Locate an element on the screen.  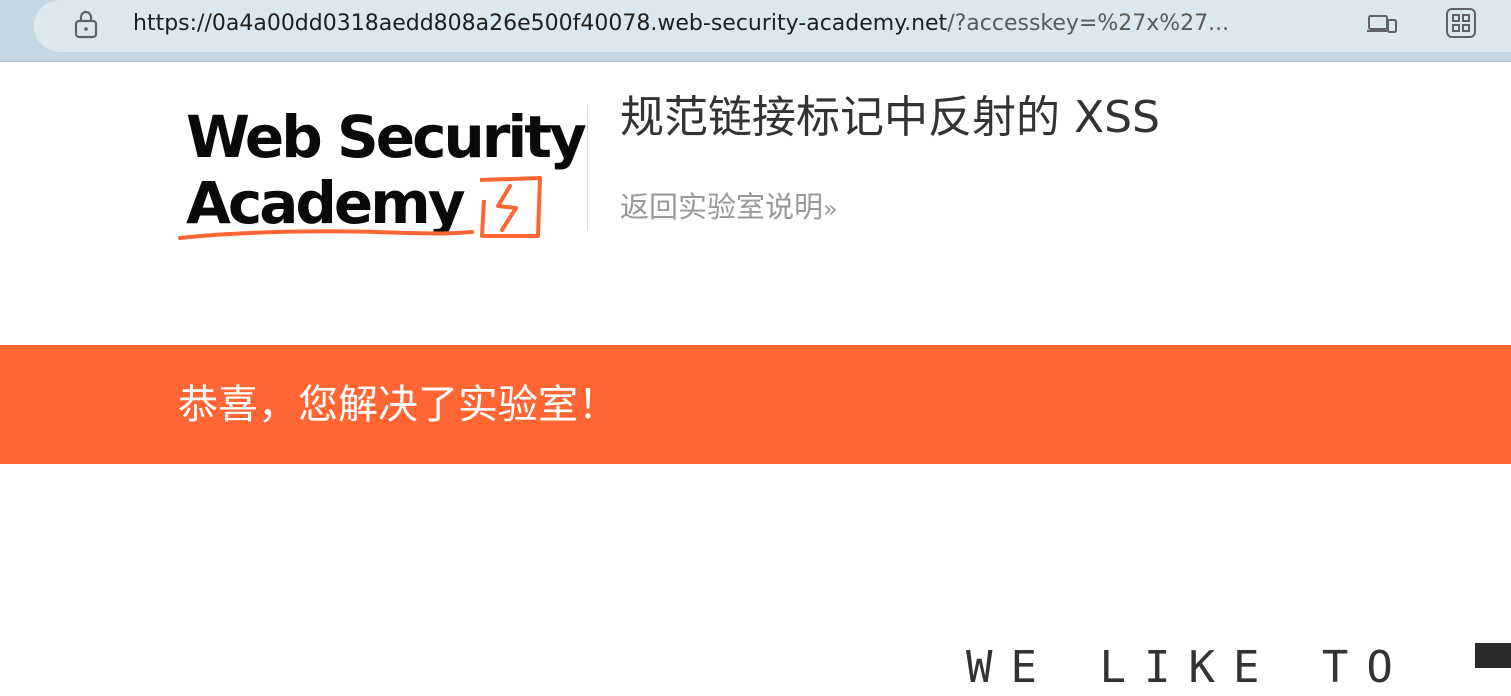
header-divider is located at coordinates (587, 167).